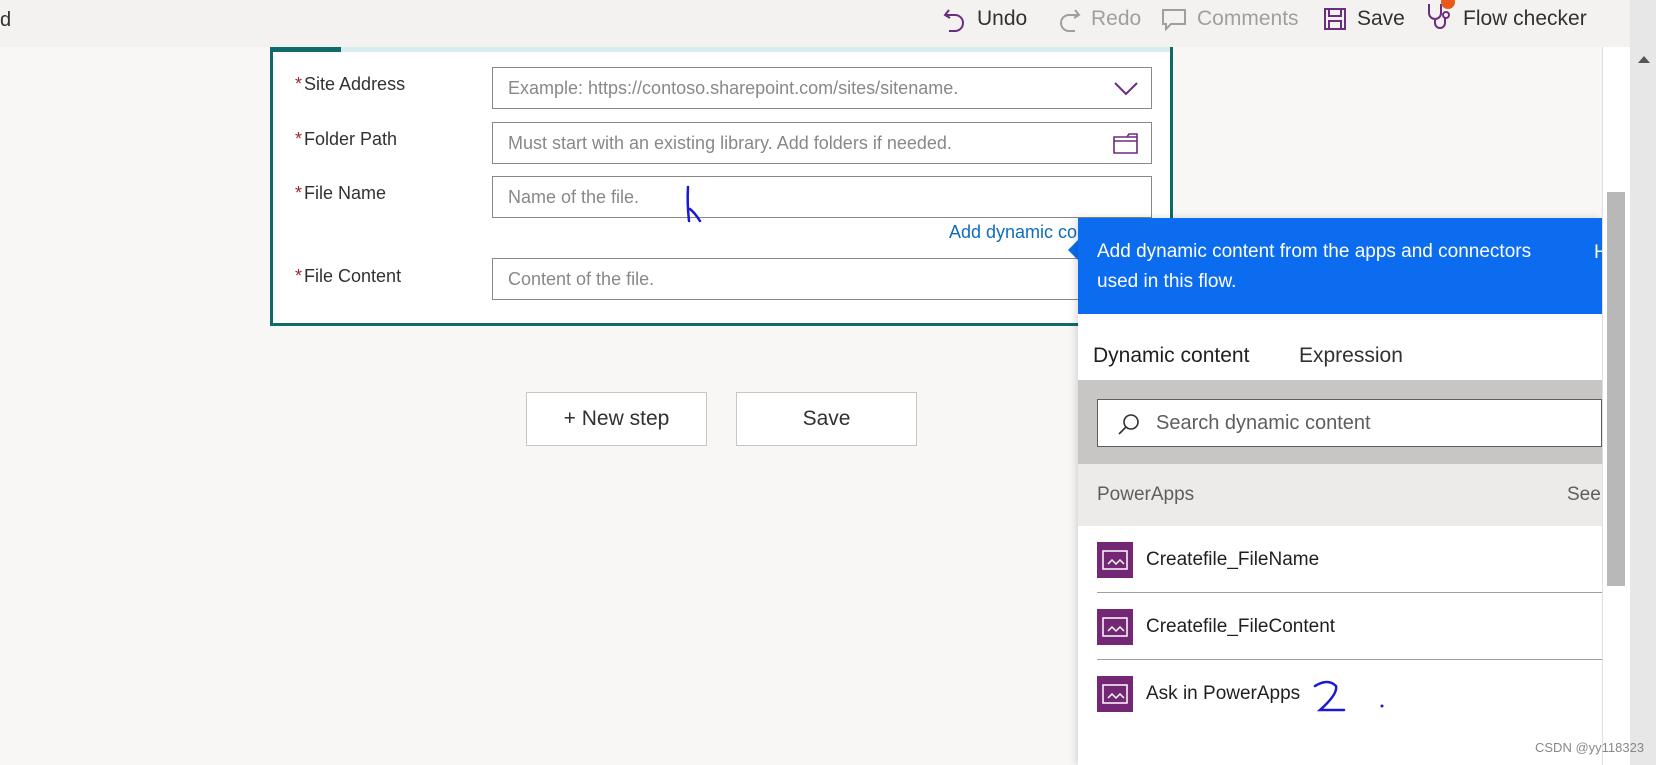  What do you see at coordinates (6, 20) in the screenshot?
I see `truncated-title: d` at bounding box center [6, 20].